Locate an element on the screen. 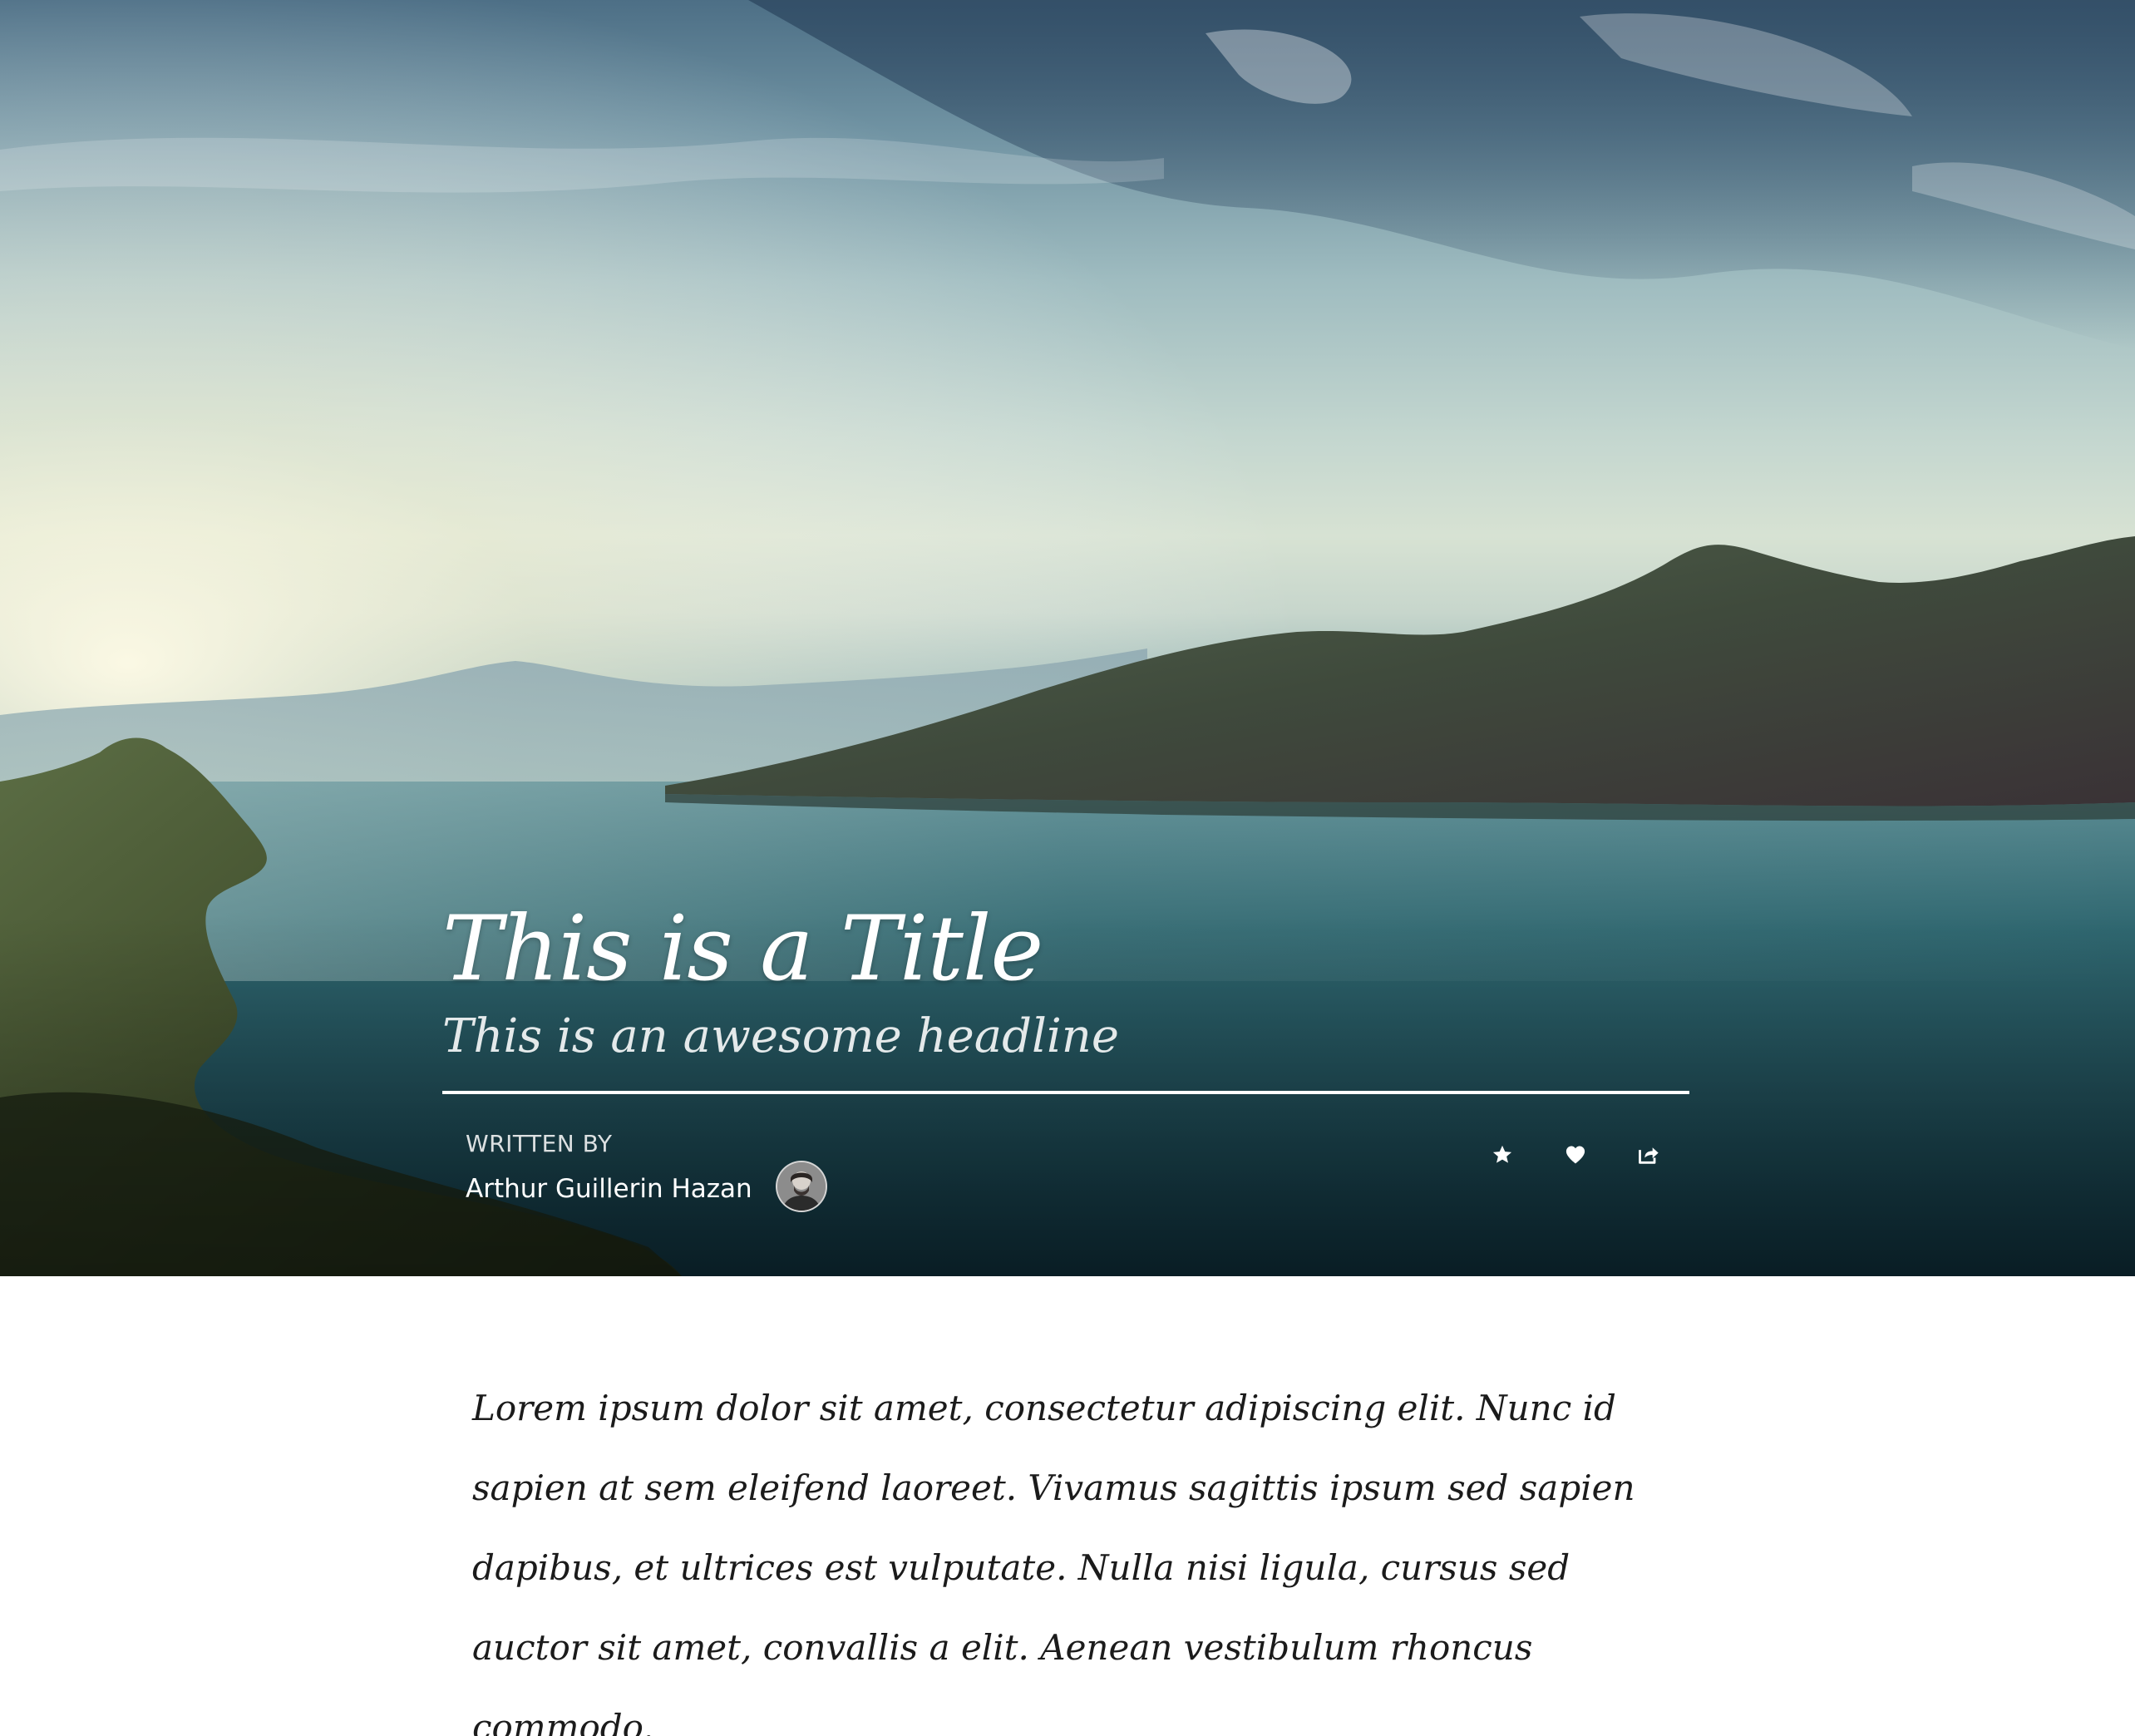  favorite-button is located at coordinates (1502, 1155).